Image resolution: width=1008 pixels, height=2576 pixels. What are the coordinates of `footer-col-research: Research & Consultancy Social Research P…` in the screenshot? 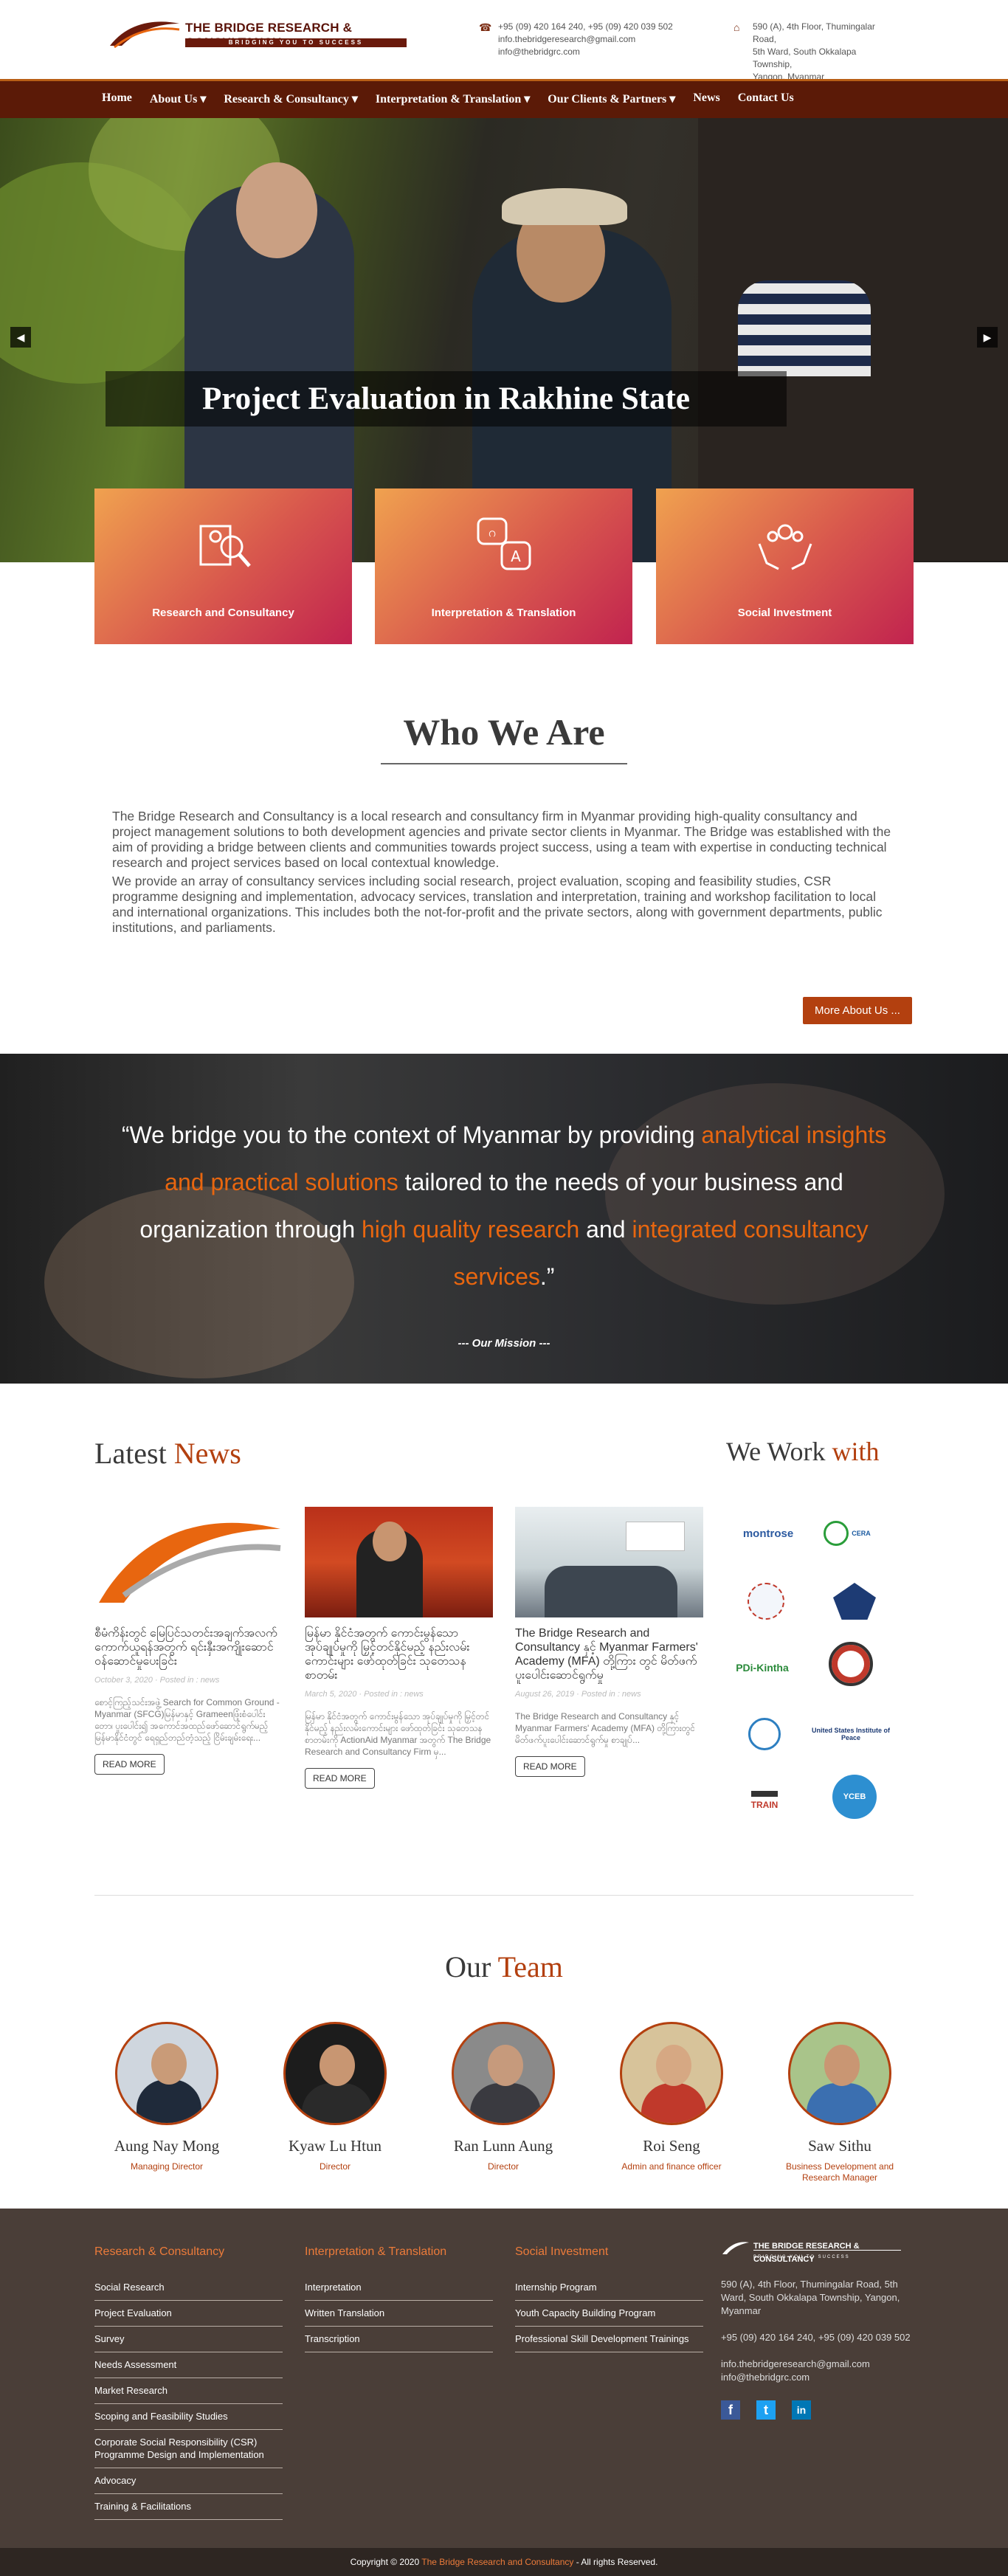 It's located at (189, 2383).